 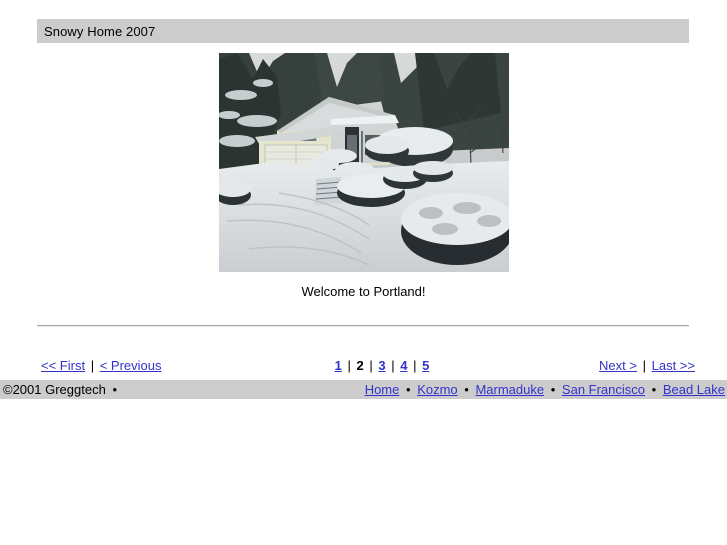 I want to click on page-number-3: 3, so click(x=381, y=365).